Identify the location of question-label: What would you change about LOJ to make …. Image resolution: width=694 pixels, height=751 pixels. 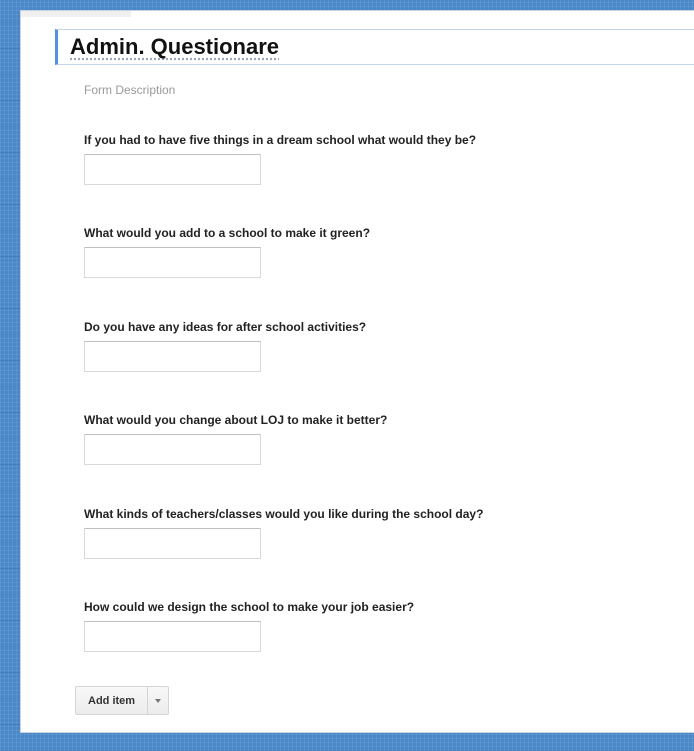
(236, 420).